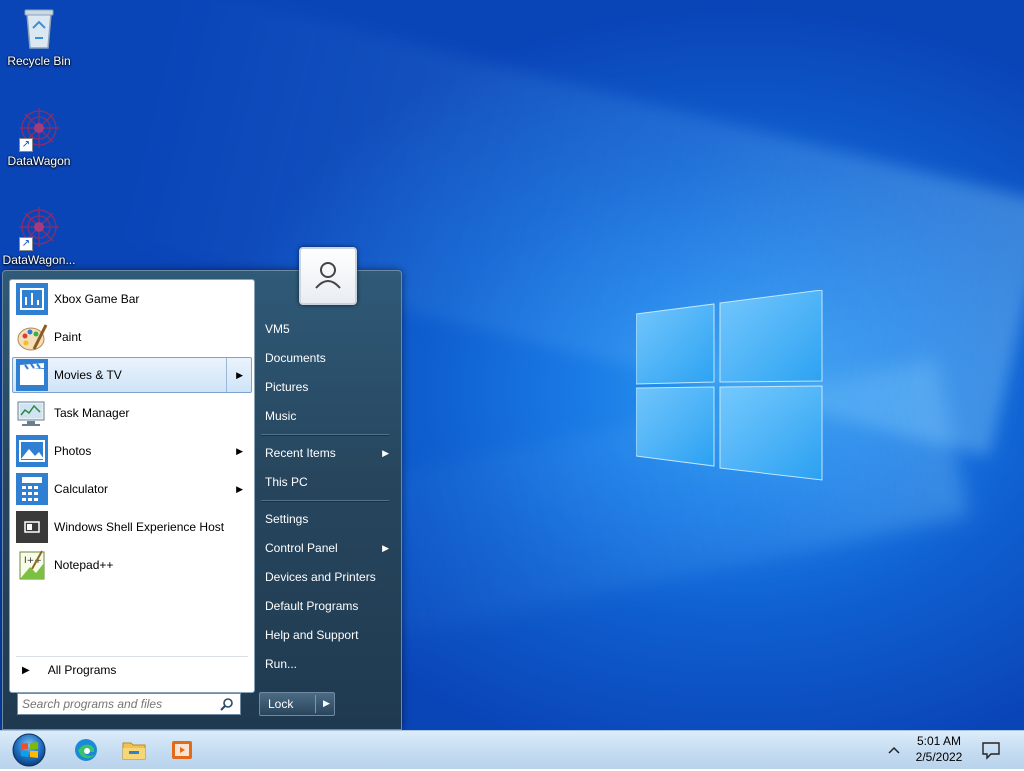 The height and width of the screenshot is (771, 1024). I want to click on program-label: Task Manager, so click(92, 413).